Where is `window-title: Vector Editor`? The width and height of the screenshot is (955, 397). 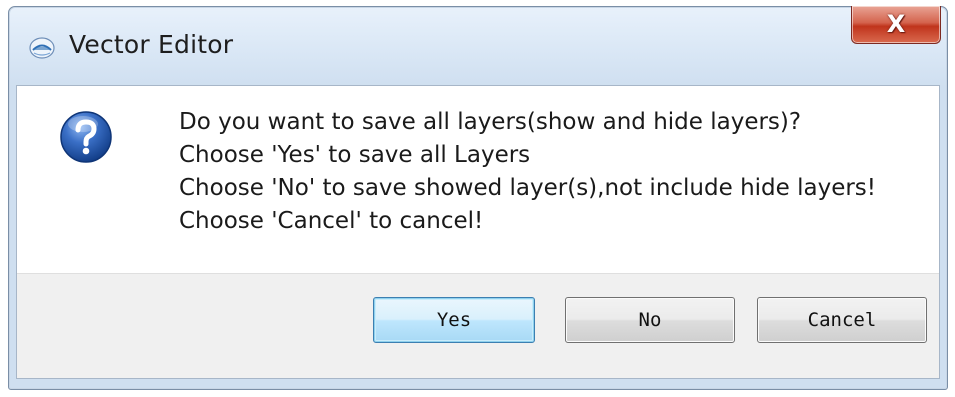 window-title: Vector Editor is located at coordinates (151, 44).